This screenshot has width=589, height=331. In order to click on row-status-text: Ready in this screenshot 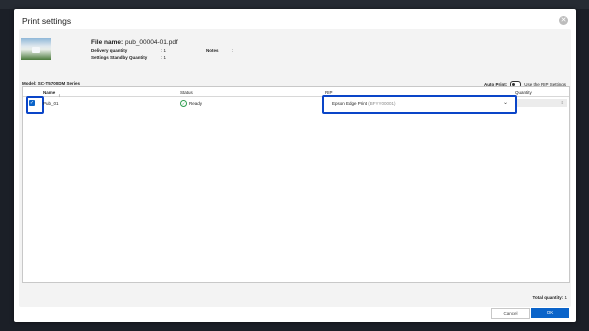, I will do `click(196, 103)`.